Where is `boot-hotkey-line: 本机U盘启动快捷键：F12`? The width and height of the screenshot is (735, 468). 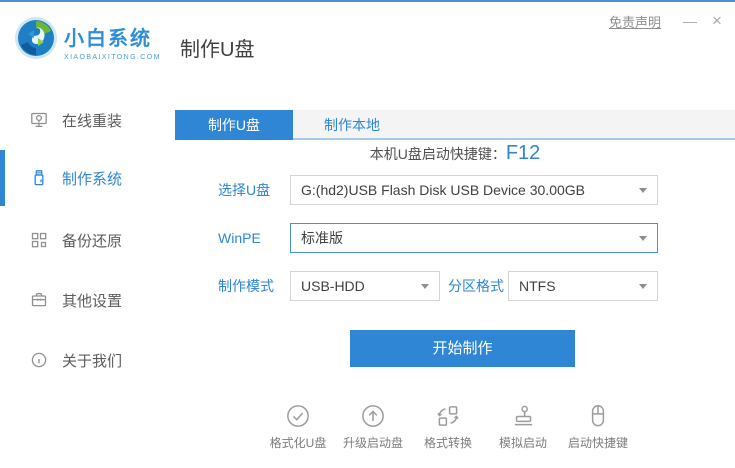
boot-hotkey-line: 本机U盘启动快捷键：F12 is located at coordinates (455, 153).